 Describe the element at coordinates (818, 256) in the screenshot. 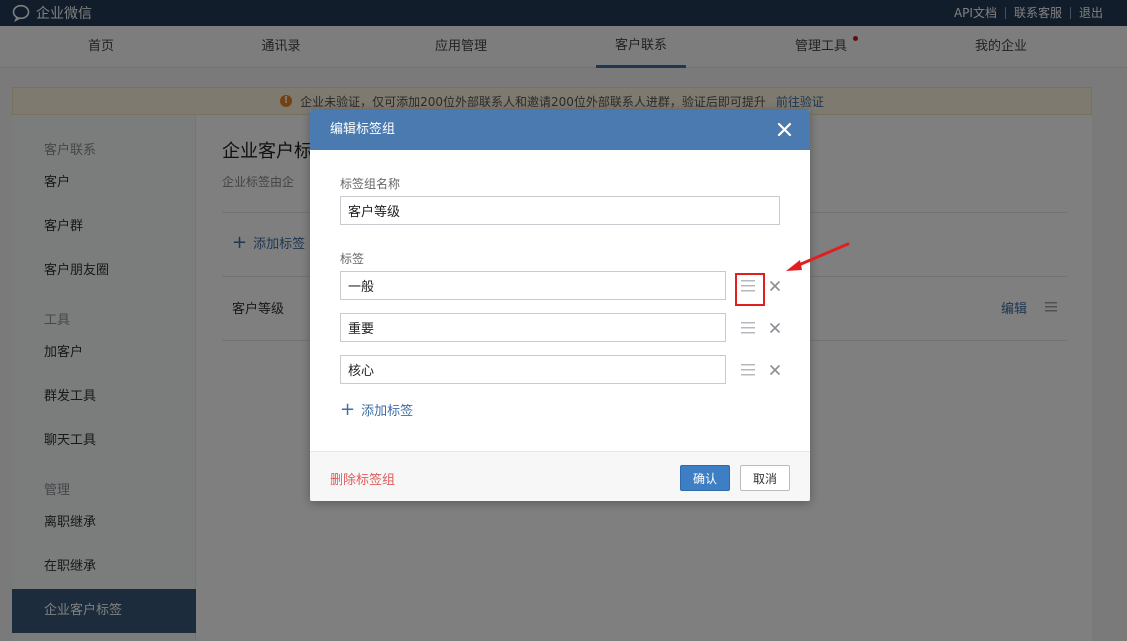

I see `annotation-arrow-icon` at that location.